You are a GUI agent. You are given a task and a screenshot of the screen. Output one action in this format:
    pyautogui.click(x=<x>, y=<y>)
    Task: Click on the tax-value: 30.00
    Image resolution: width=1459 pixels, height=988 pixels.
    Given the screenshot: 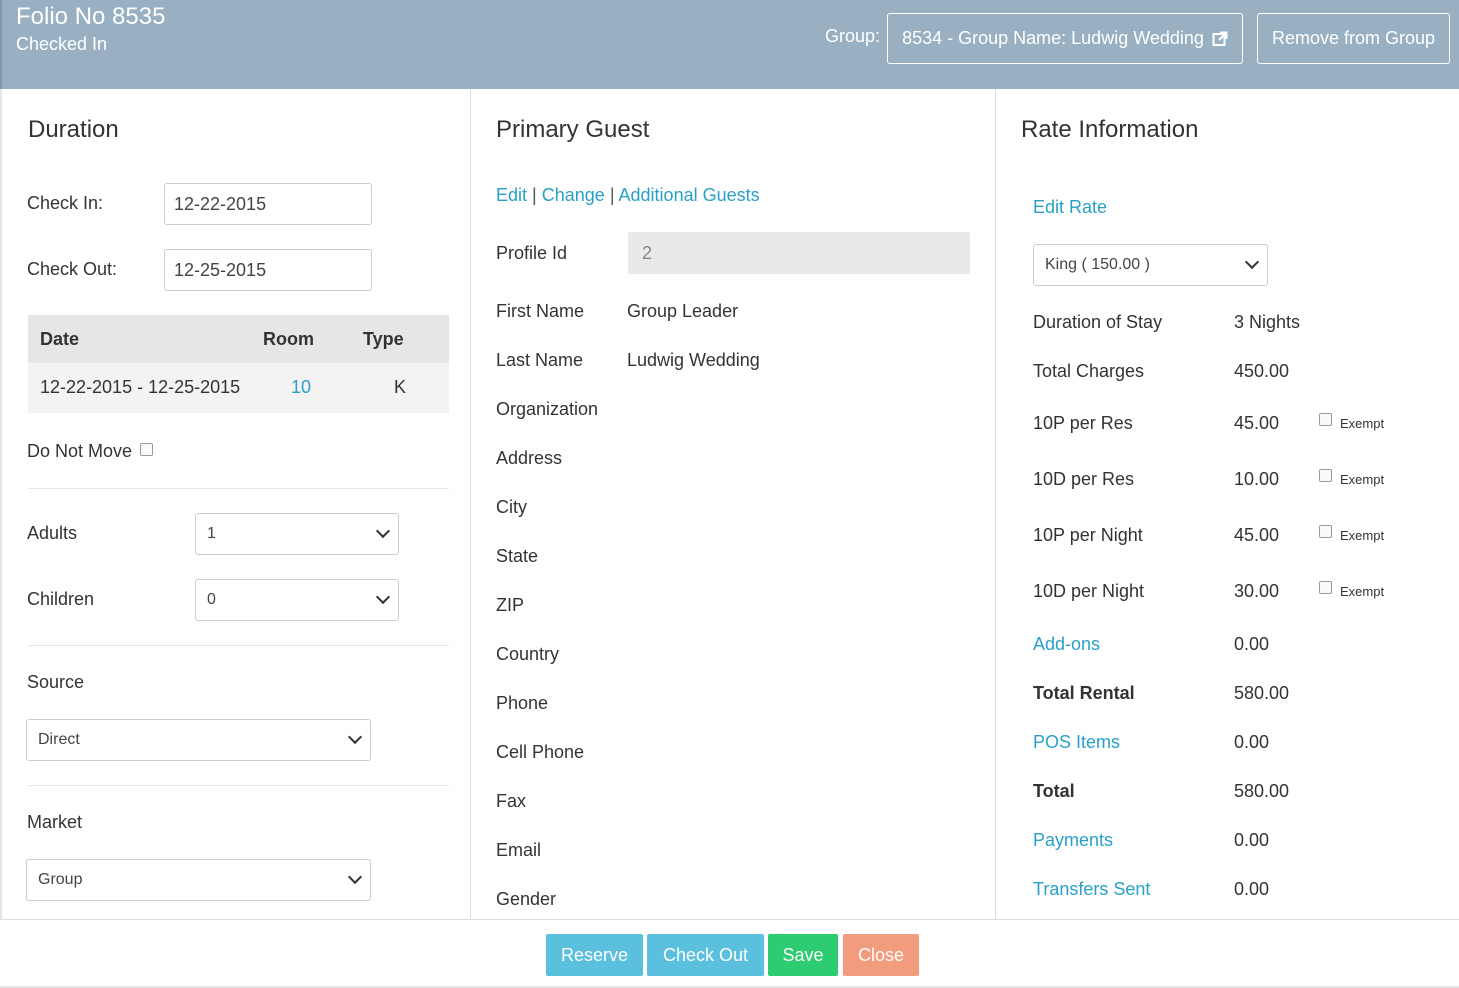 What is the action you would take?
    pyautogui.click(x=1257, y=591)
    